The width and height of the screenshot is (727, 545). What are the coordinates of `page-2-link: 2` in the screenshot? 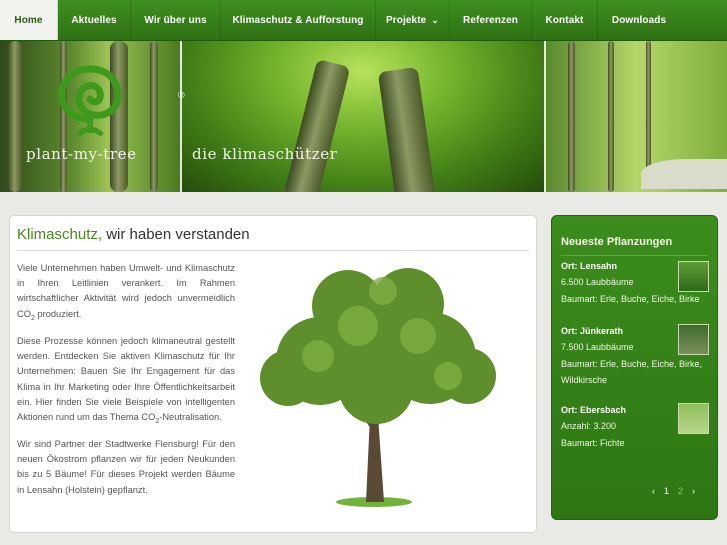 It's located at (680, 491).